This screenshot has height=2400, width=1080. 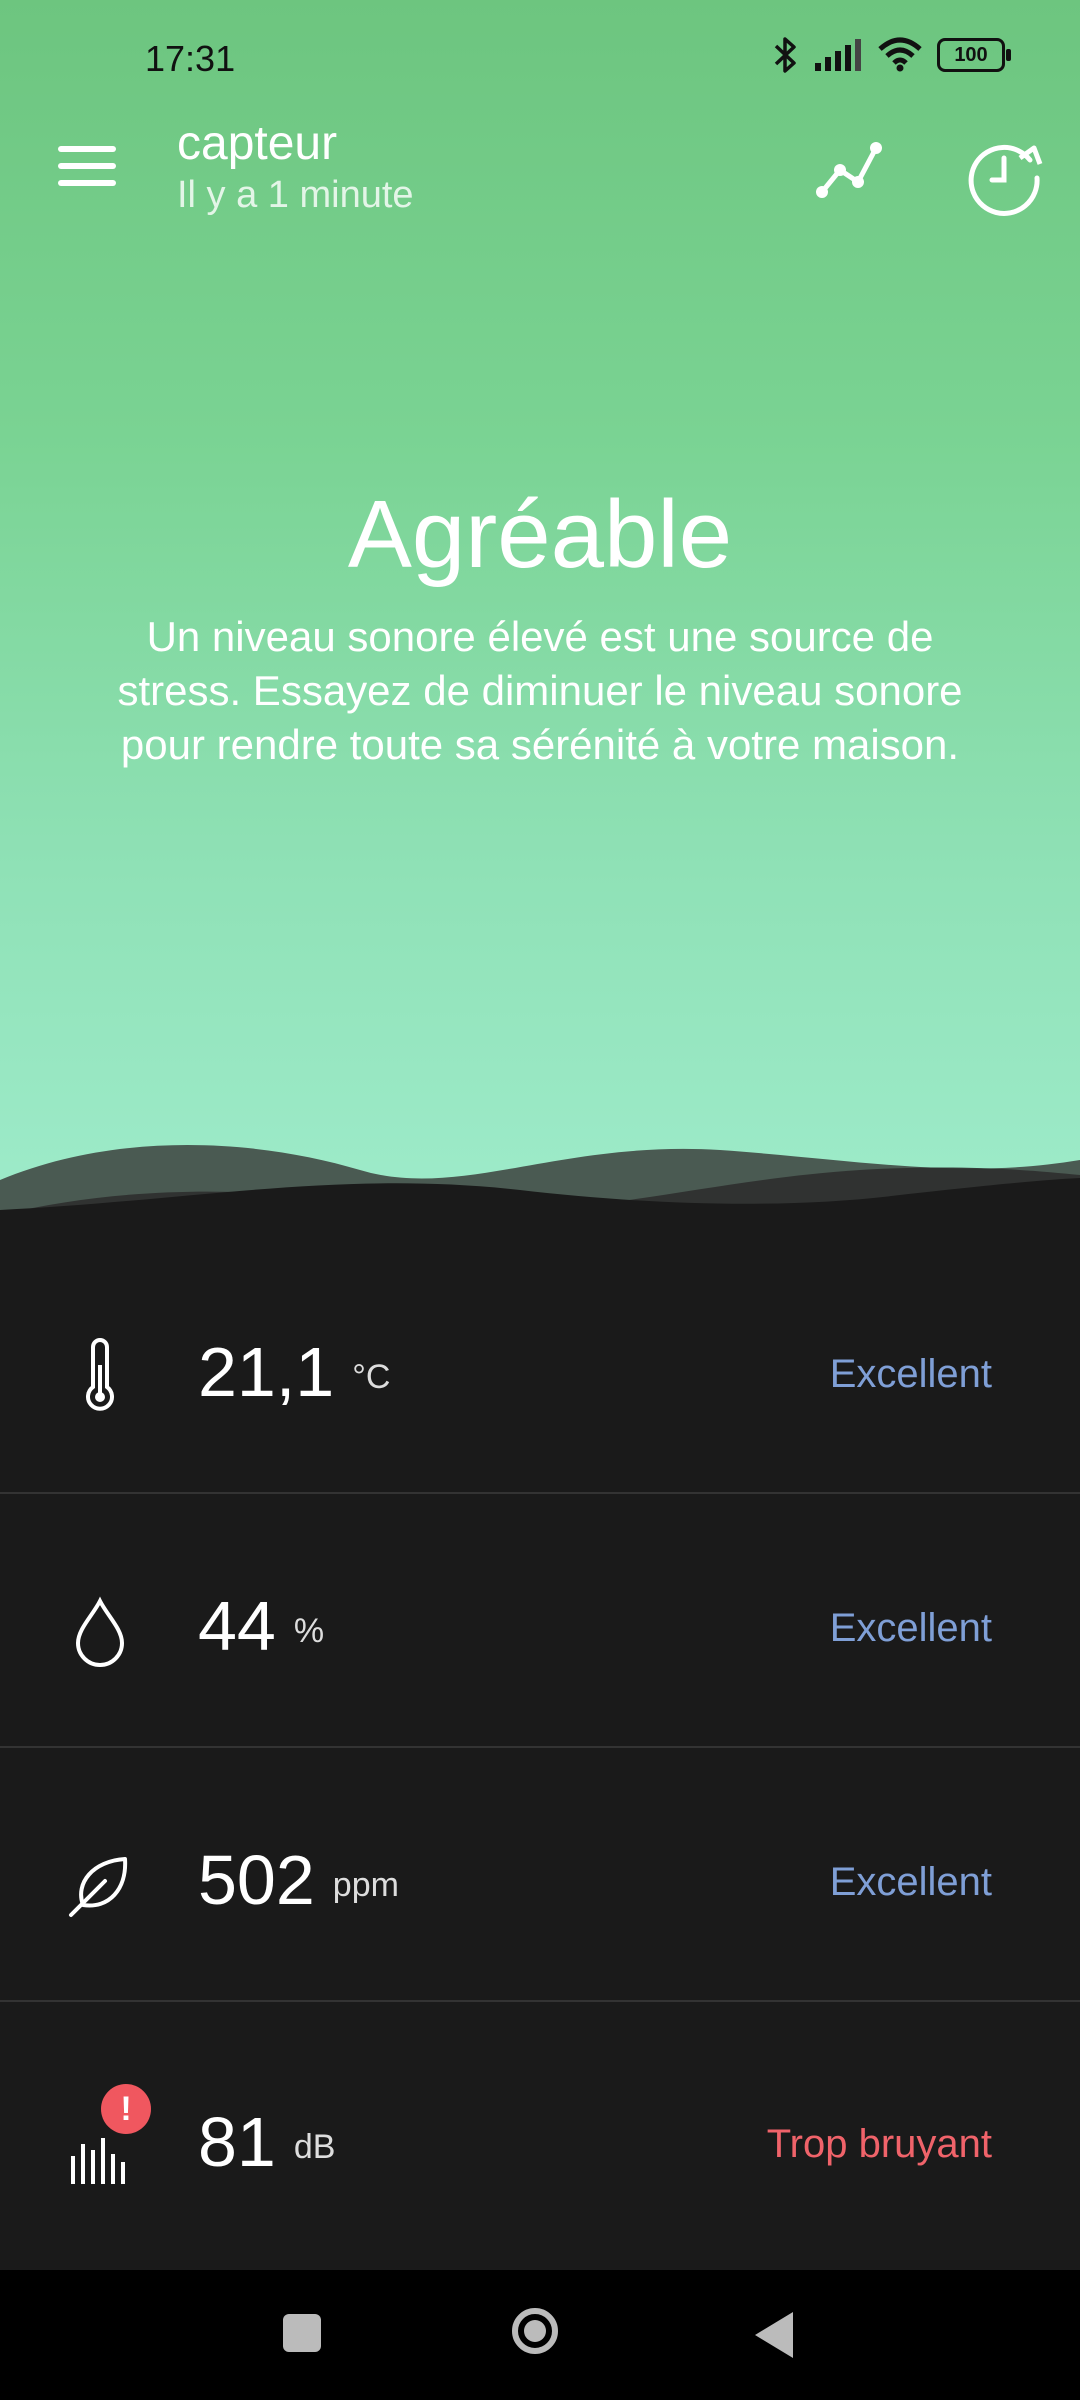 I want to click on noise-unit: dB, so click(x=314, y=2147).